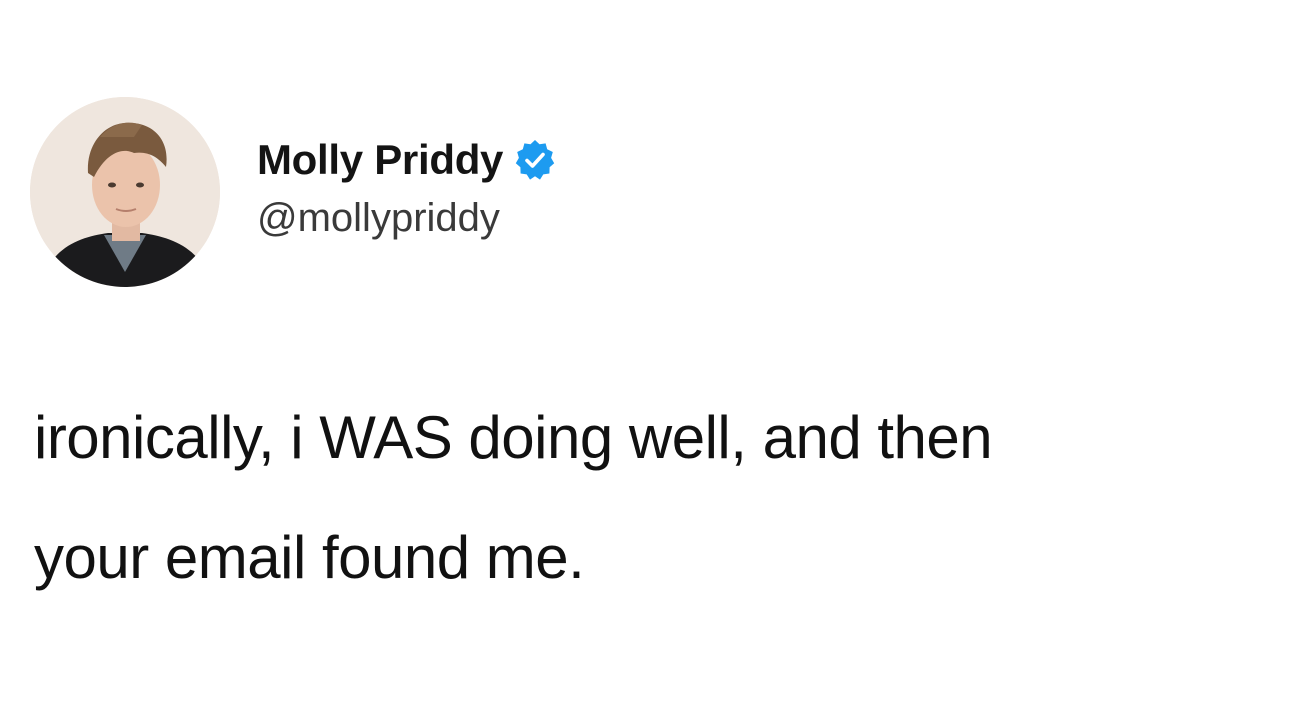  I want to click on avatar-portrait, so click(125, 192).